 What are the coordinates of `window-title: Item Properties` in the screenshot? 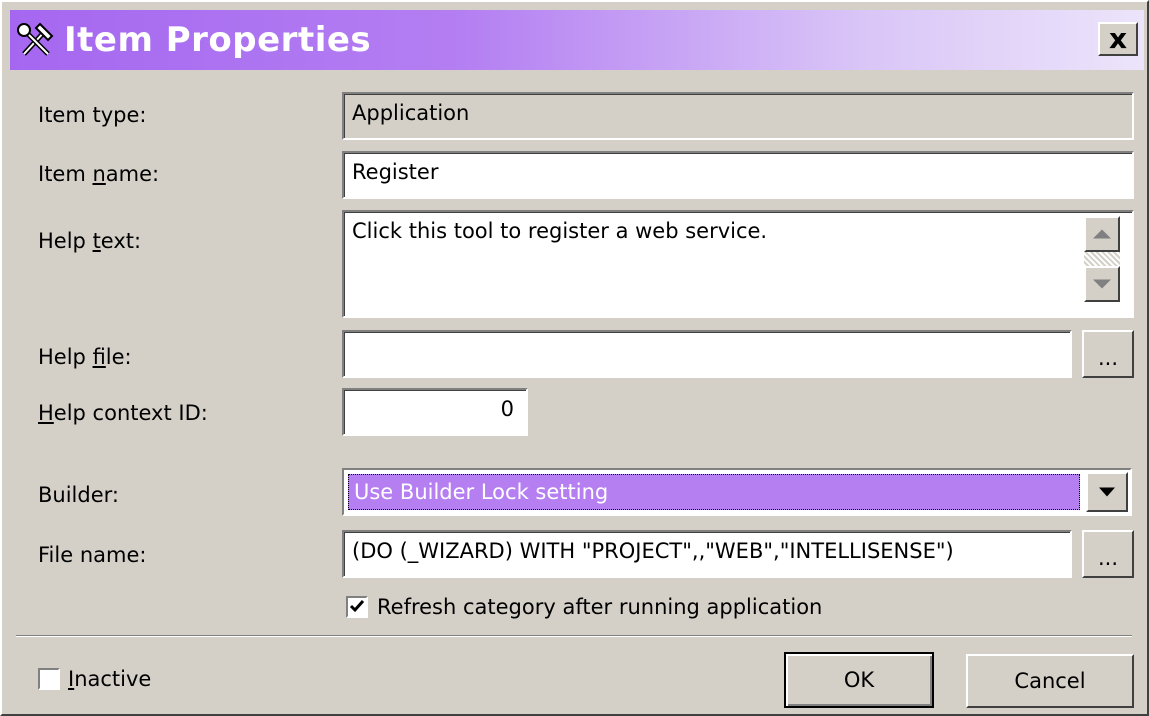 It's located at (218, 40).